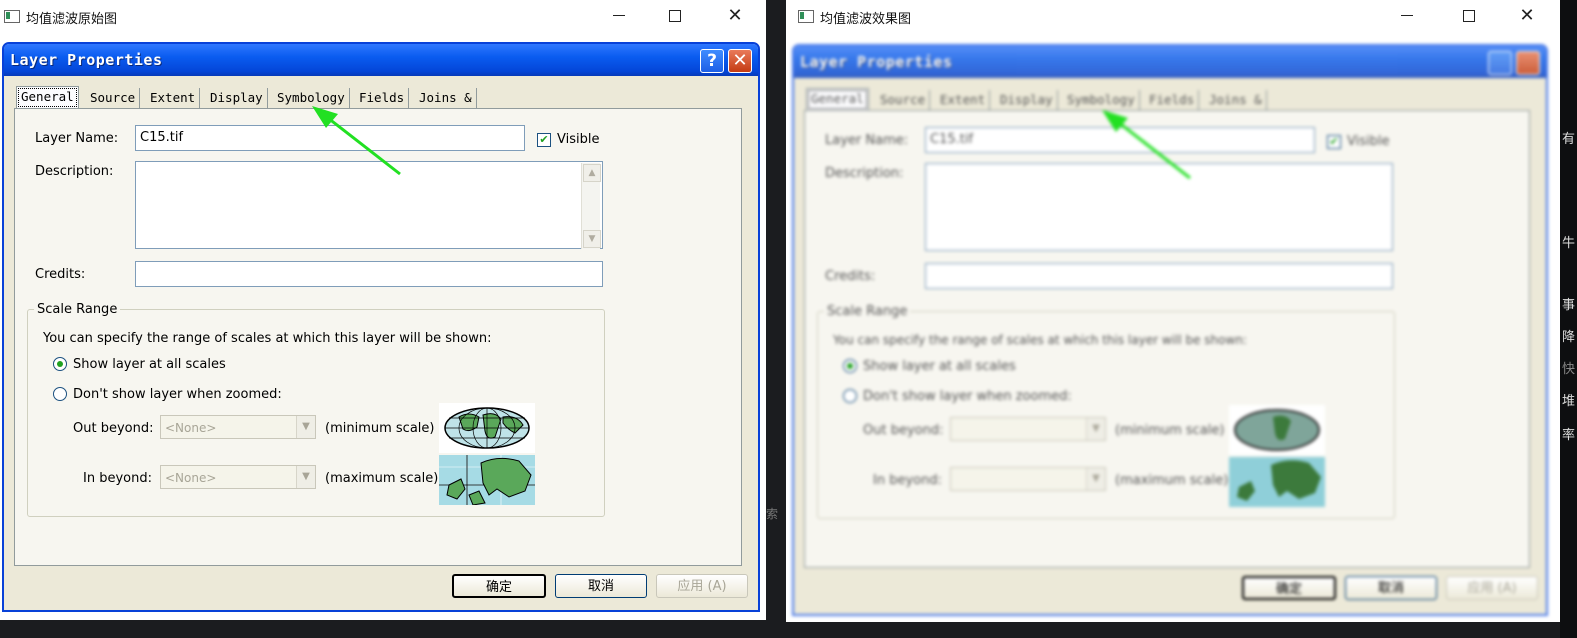  I want to click on side-text: 率, so click(1568, 435).